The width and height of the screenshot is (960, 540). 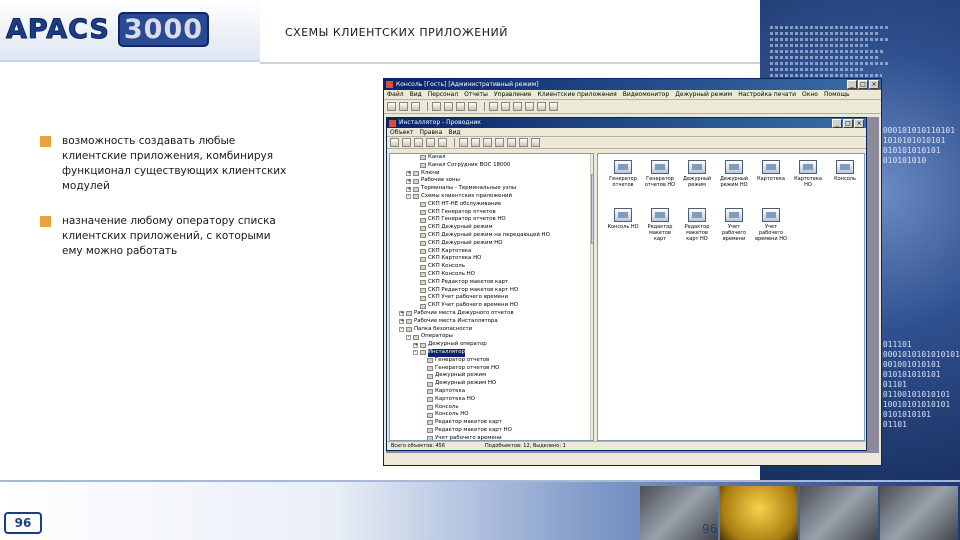 I want to click on object-icon-item: Картотека, so click(x=771, y=171).